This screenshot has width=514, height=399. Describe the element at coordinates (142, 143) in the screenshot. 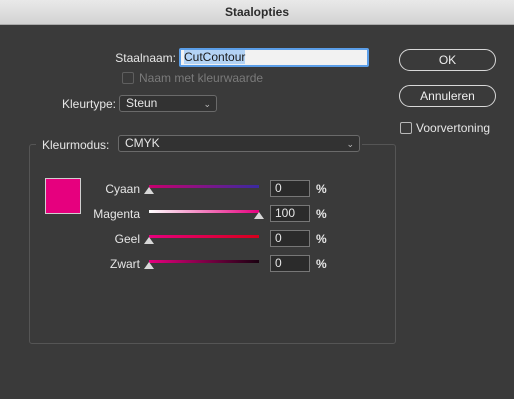

I see `color-mode-value: CMYK` at that location.